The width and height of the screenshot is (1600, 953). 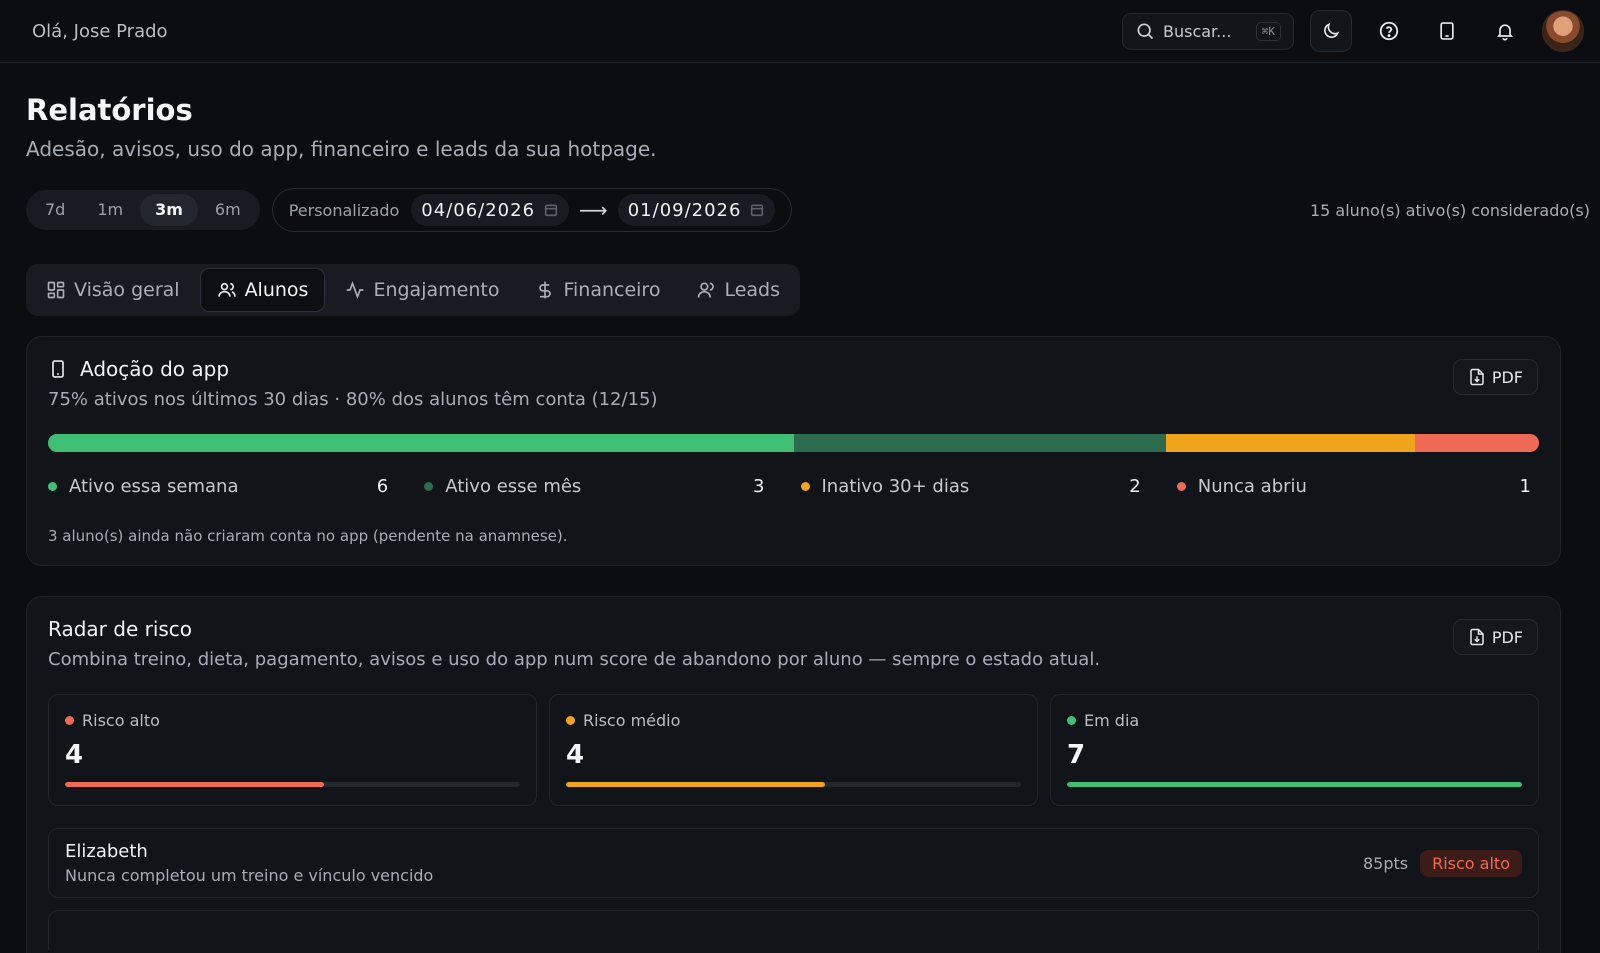 What do you see at coordinates (355, 290) in the screenshot?
I see `activity-icon` at bounding box center [355, 290].